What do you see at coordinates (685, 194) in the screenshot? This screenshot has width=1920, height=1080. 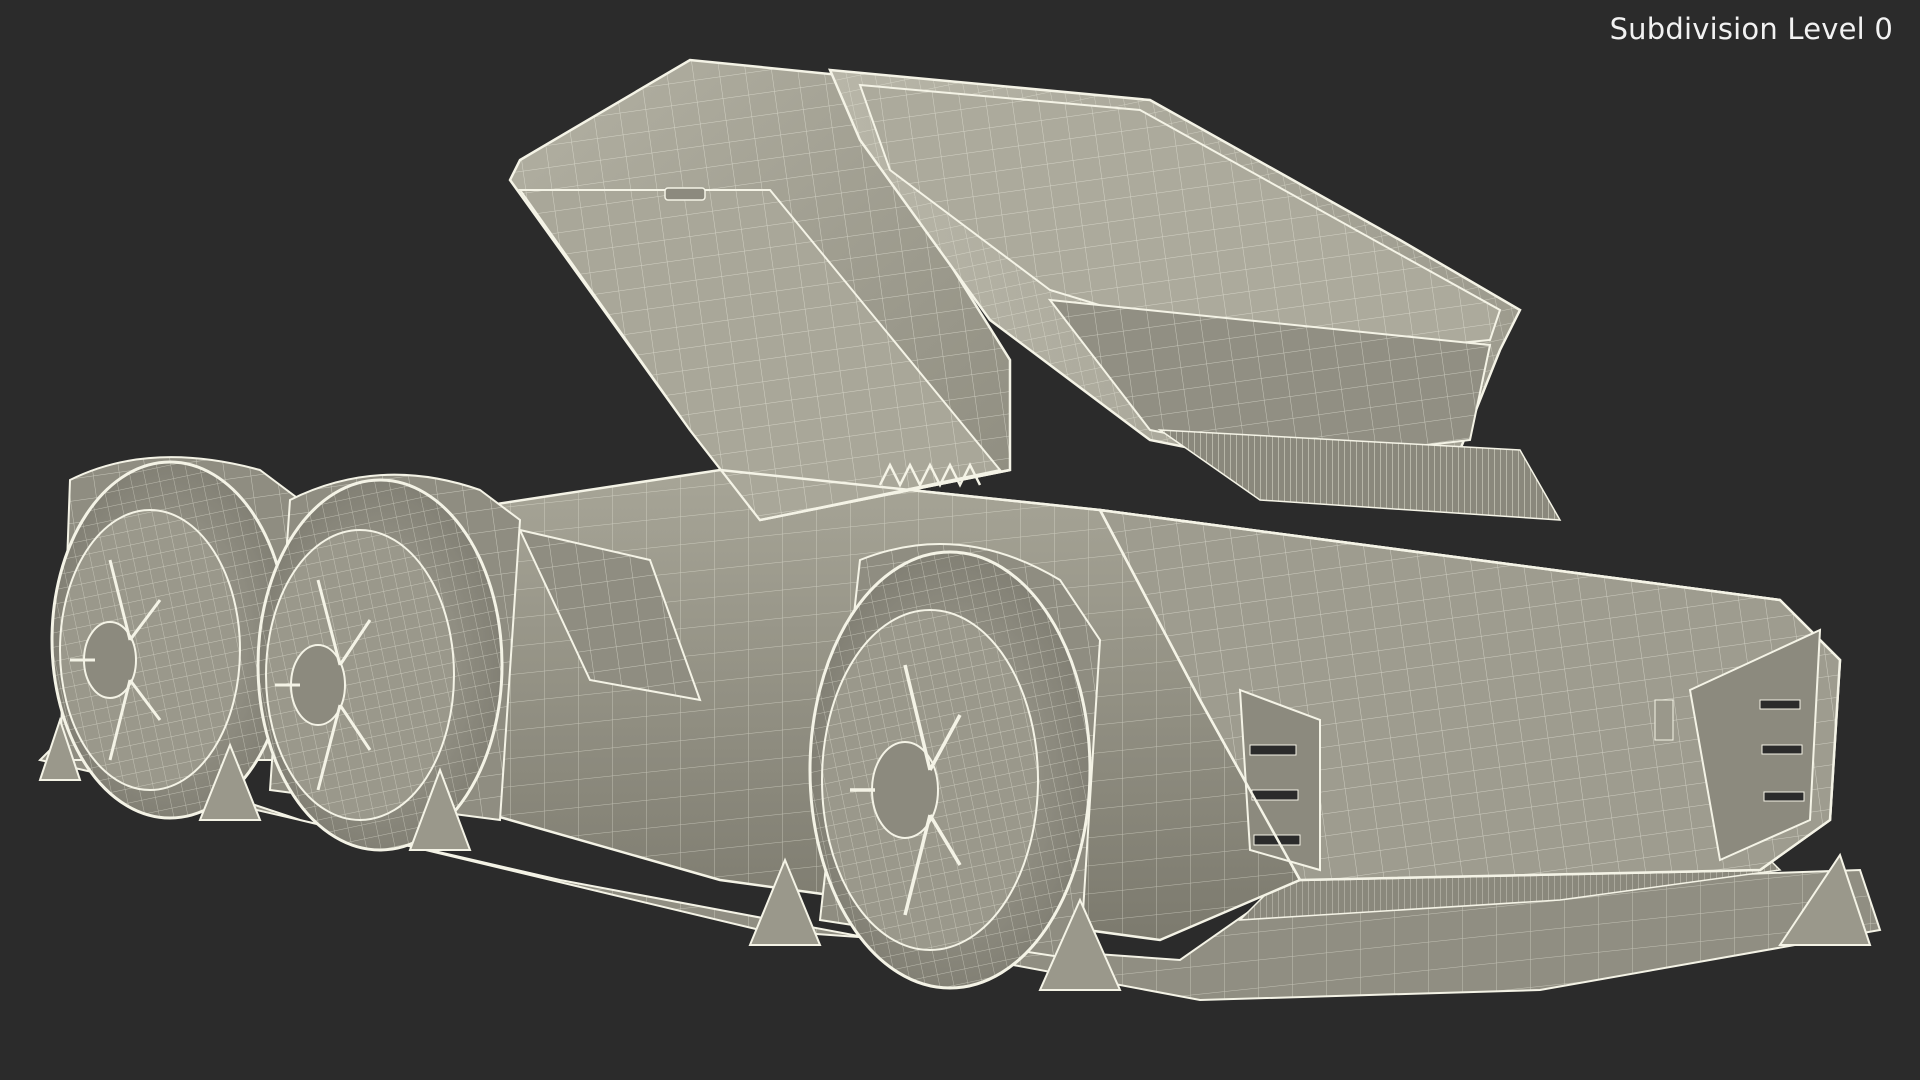 I see `sensor-icon` at bounding box center [685, 194].